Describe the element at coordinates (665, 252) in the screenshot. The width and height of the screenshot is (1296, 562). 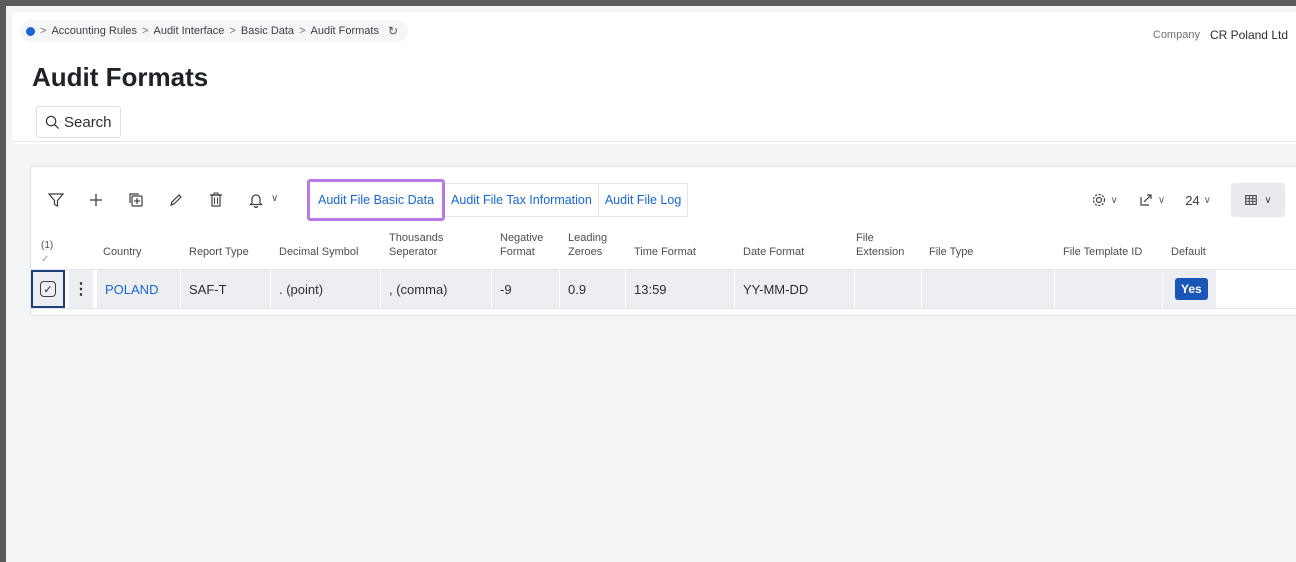
I see `col-time-format: Time Format` at that location.